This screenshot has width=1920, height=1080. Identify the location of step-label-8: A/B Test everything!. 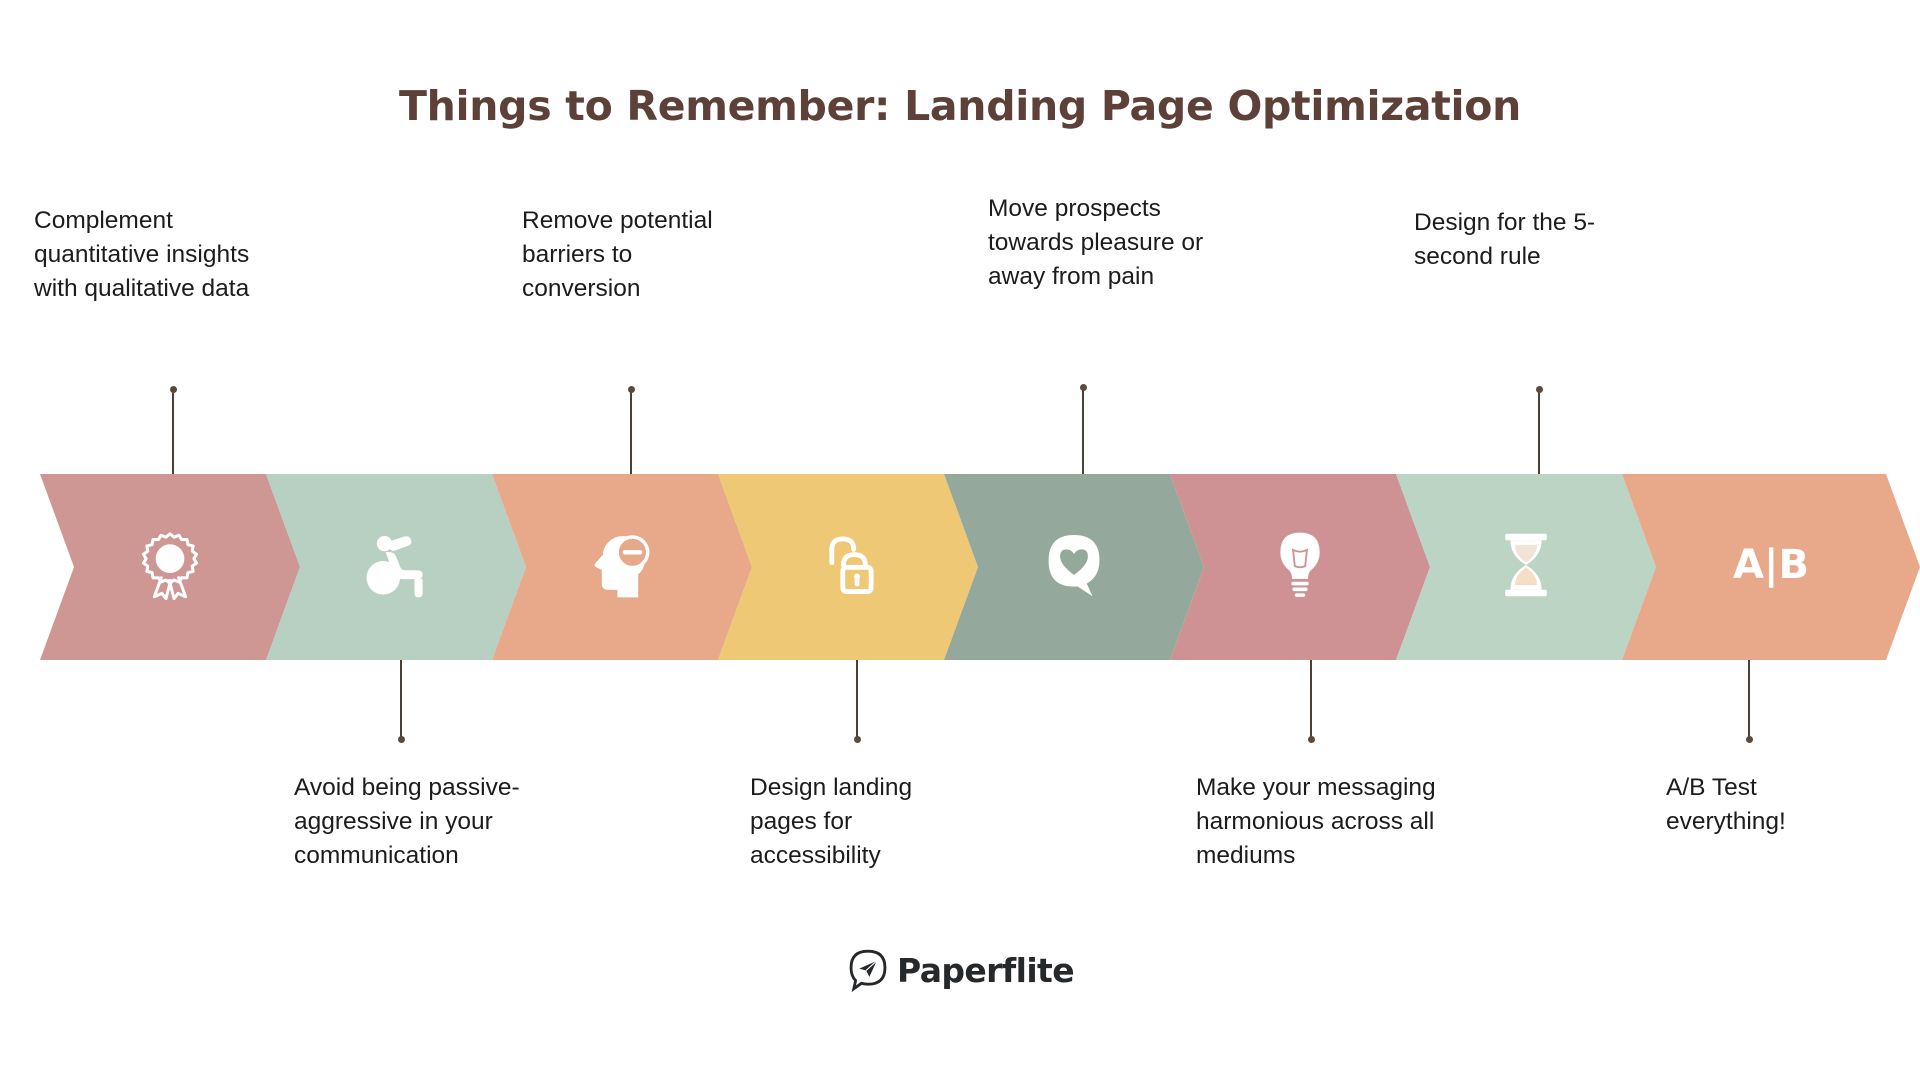
(1726, 804).